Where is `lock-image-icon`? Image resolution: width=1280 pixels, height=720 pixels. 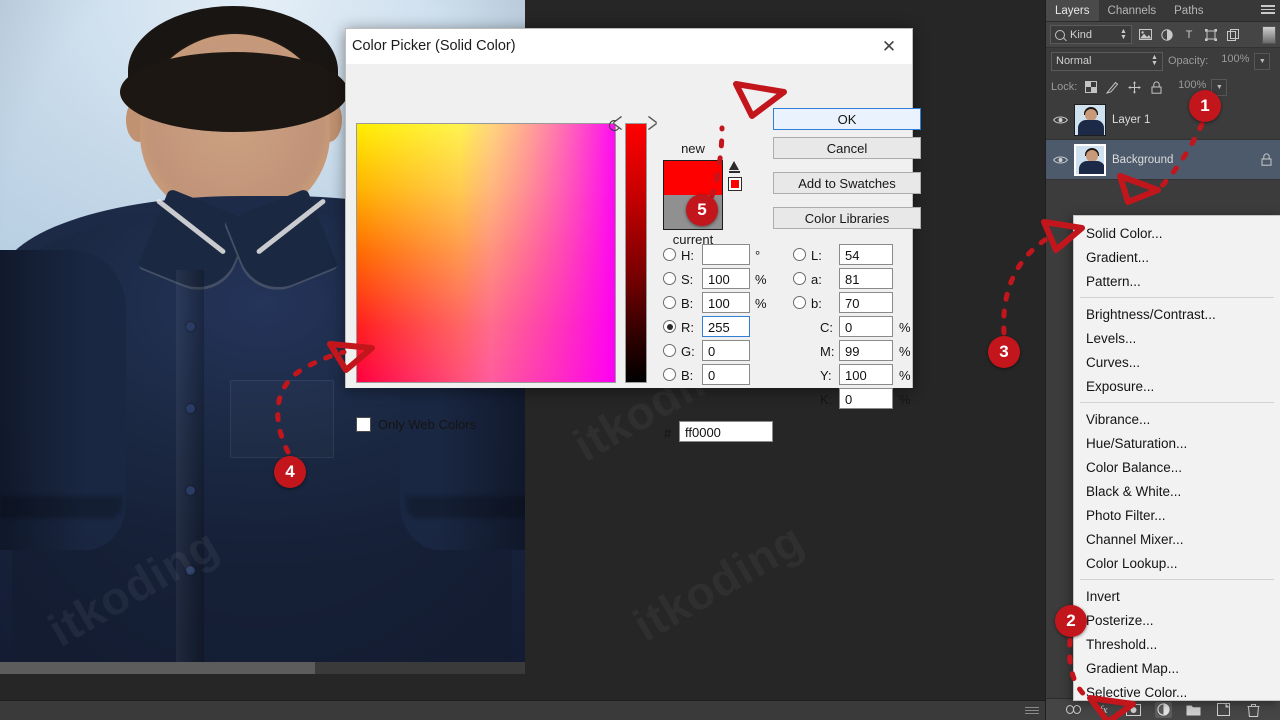
lock-image-icon is located at coordinates (1112, 87).